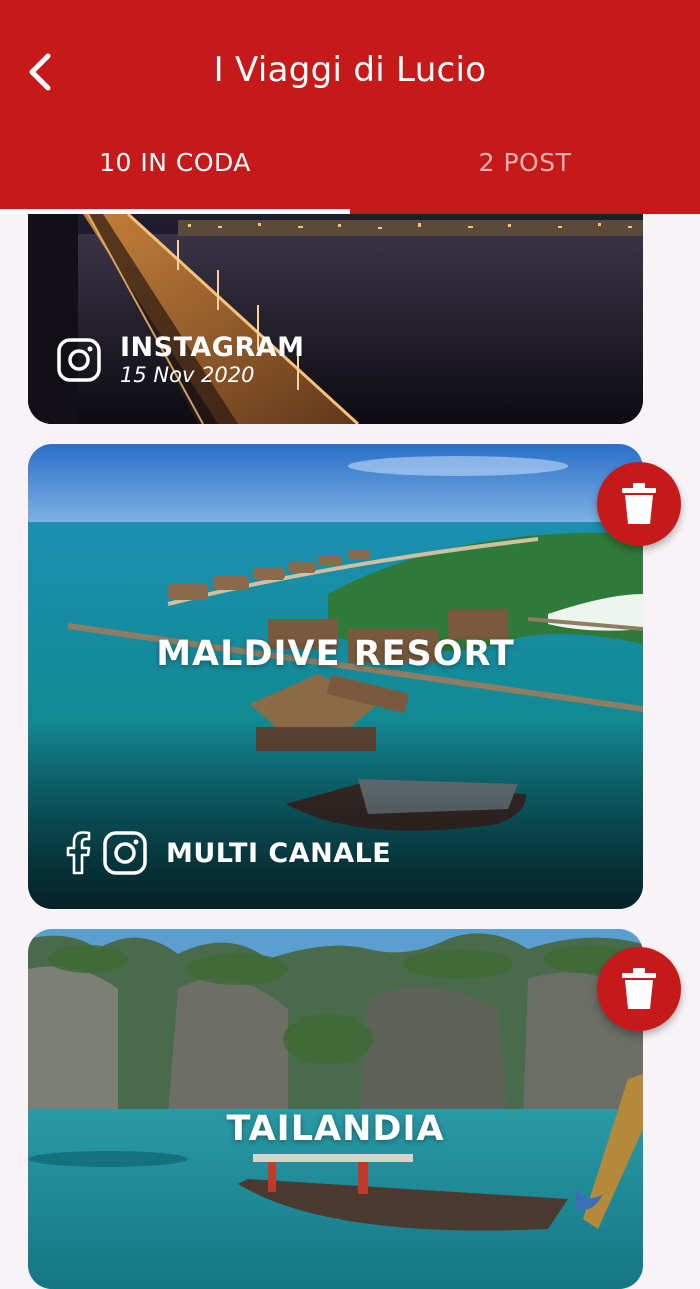 The width and height of the screenshot is (700, 1289). I want to click on channel-label: INSTAGRAM, so click(212, 347).